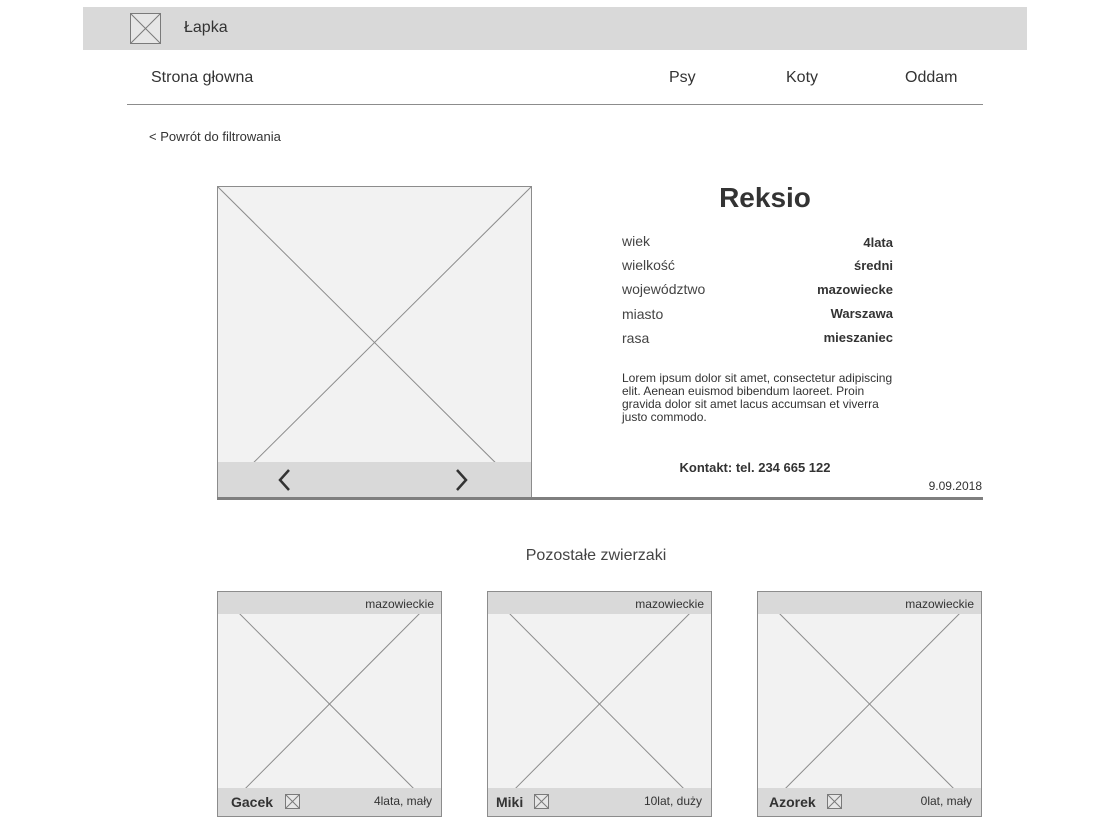  I want to click on pet-photo, so click(374, 342).